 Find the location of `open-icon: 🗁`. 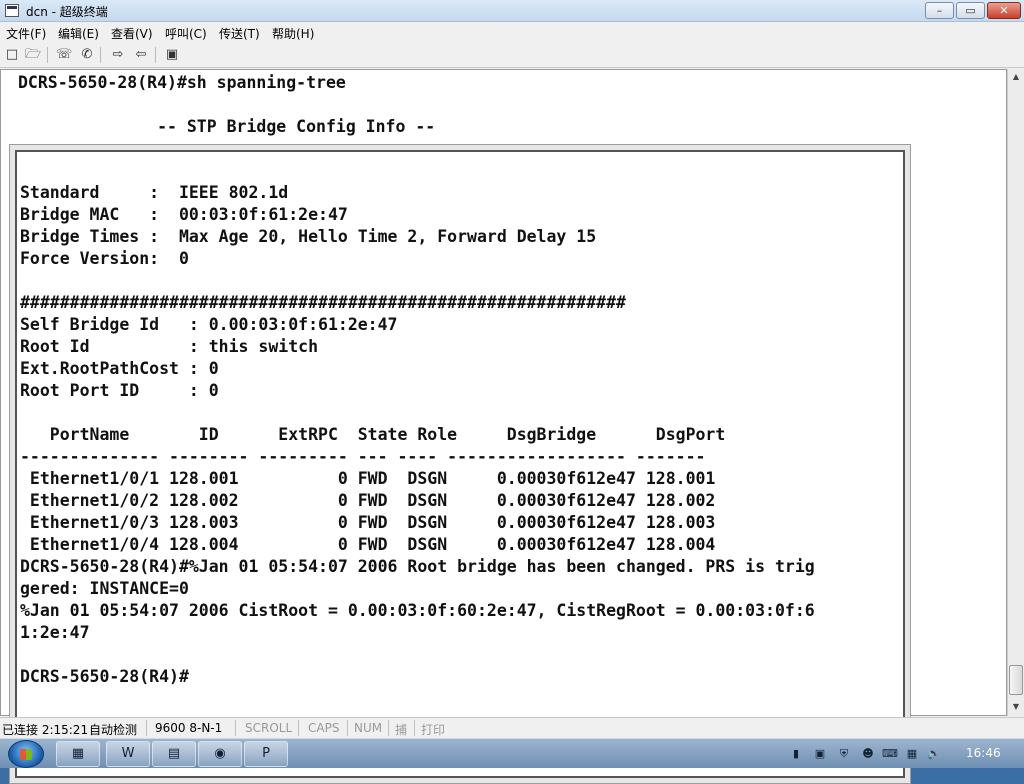

open-icon: 🗁 is located at coordinates (33, 55).